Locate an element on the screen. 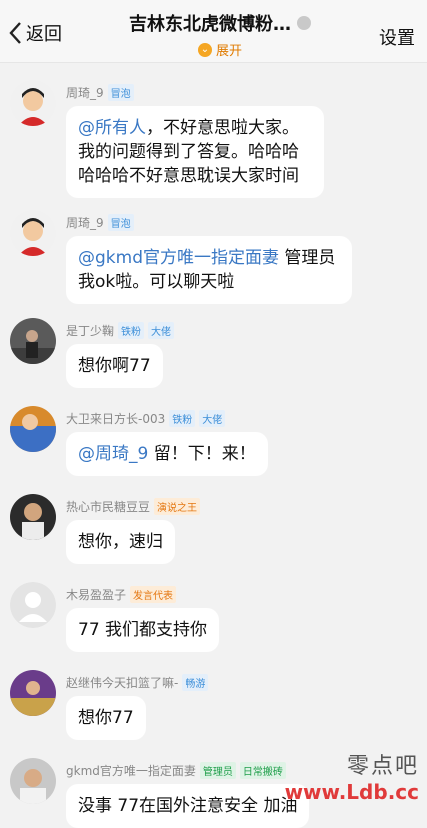 This screenshot has width=427, height=828. sender-name: gkmd官方唯一指定面妻 is located at coordinates (131, 770).